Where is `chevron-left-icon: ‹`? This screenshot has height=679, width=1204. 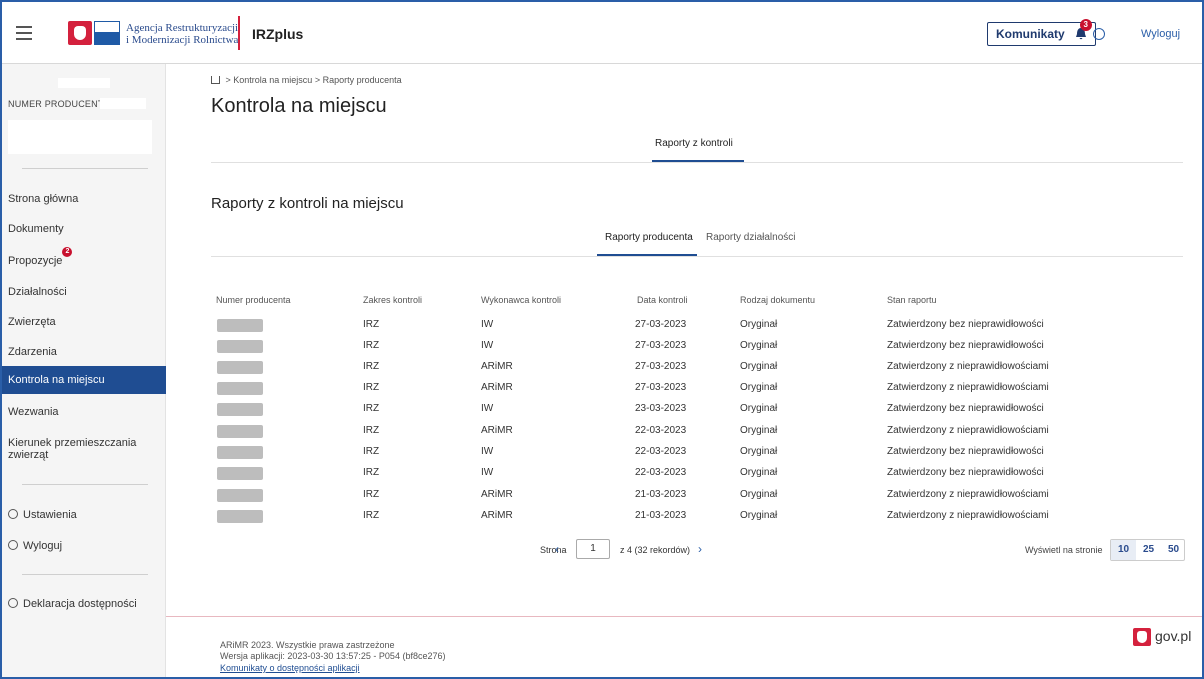
chevron-left-icon: ‹ is located at coordinates (557, 549).